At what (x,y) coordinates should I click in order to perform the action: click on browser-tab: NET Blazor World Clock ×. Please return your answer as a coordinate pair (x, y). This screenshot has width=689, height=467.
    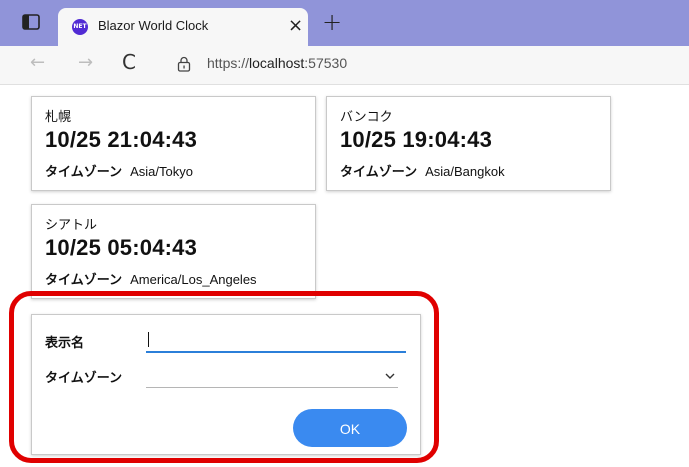
    Looking at the image, I should click on (183, 27).